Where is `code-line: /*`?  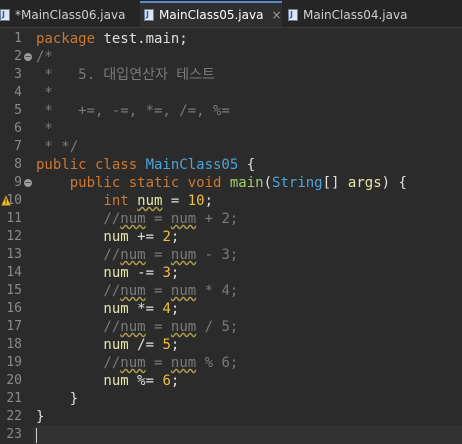
code-line: /* is located at coordinates (44, 57).